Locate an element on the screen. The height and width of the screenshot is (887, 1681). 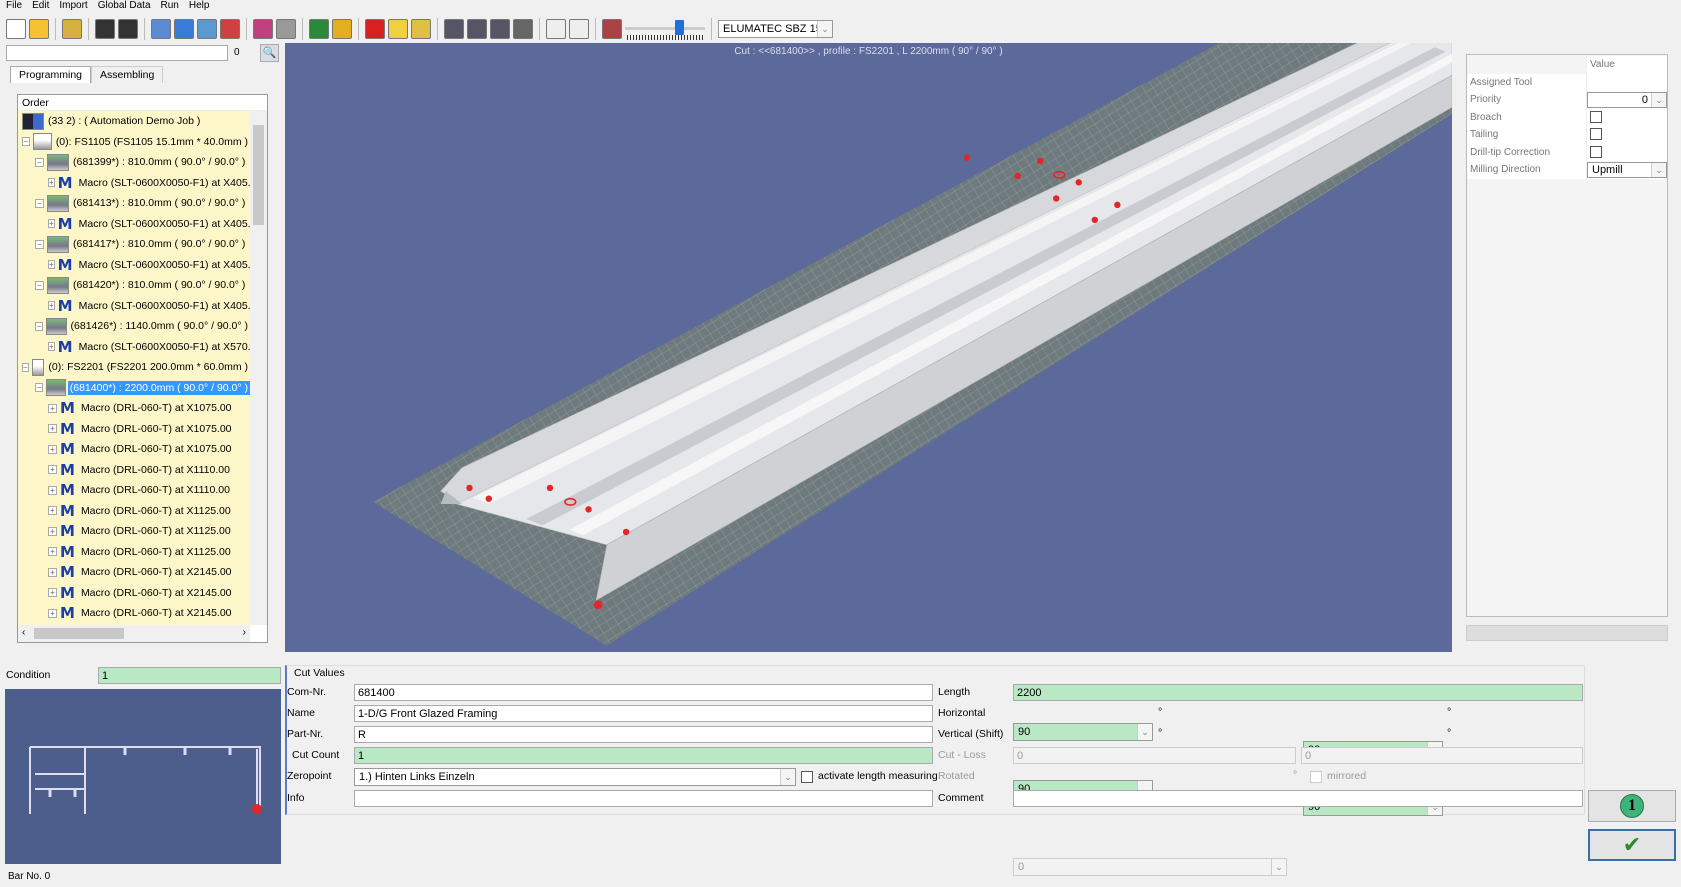
rotated-select: 0 ⌄ is located at coordinates (1150, 867).